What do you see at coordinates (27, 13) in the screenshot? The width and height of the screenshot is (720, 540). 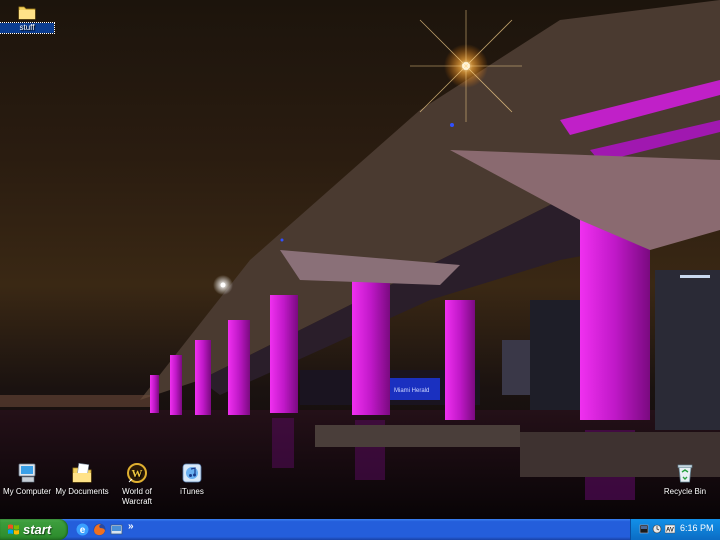 I see `folder-icon` at bounding box center [27, 13].